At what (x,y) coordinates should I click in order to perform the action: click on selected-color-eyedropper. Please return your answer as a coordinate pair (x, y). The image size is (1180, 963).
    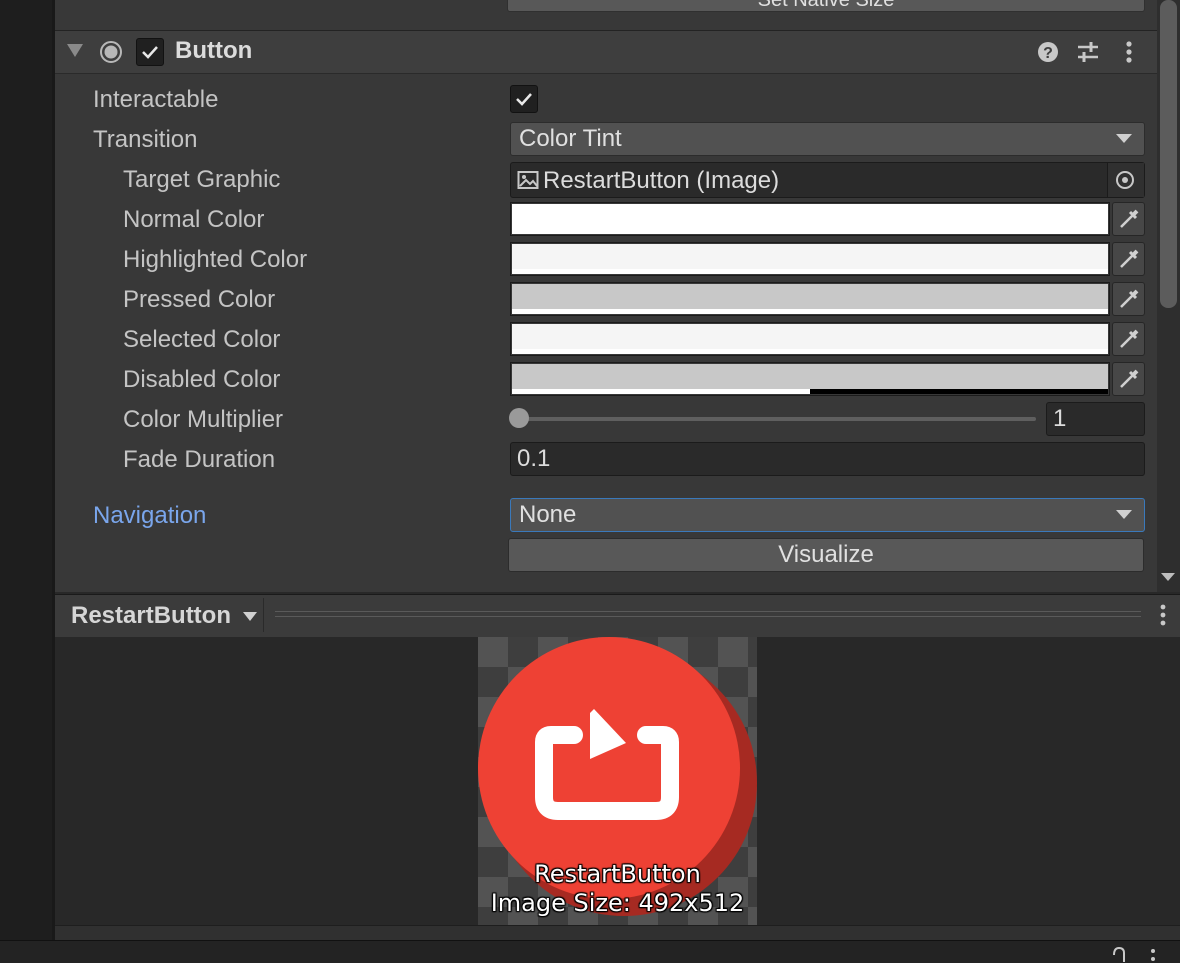
    Looking at the image, I should click on (1128, 339).